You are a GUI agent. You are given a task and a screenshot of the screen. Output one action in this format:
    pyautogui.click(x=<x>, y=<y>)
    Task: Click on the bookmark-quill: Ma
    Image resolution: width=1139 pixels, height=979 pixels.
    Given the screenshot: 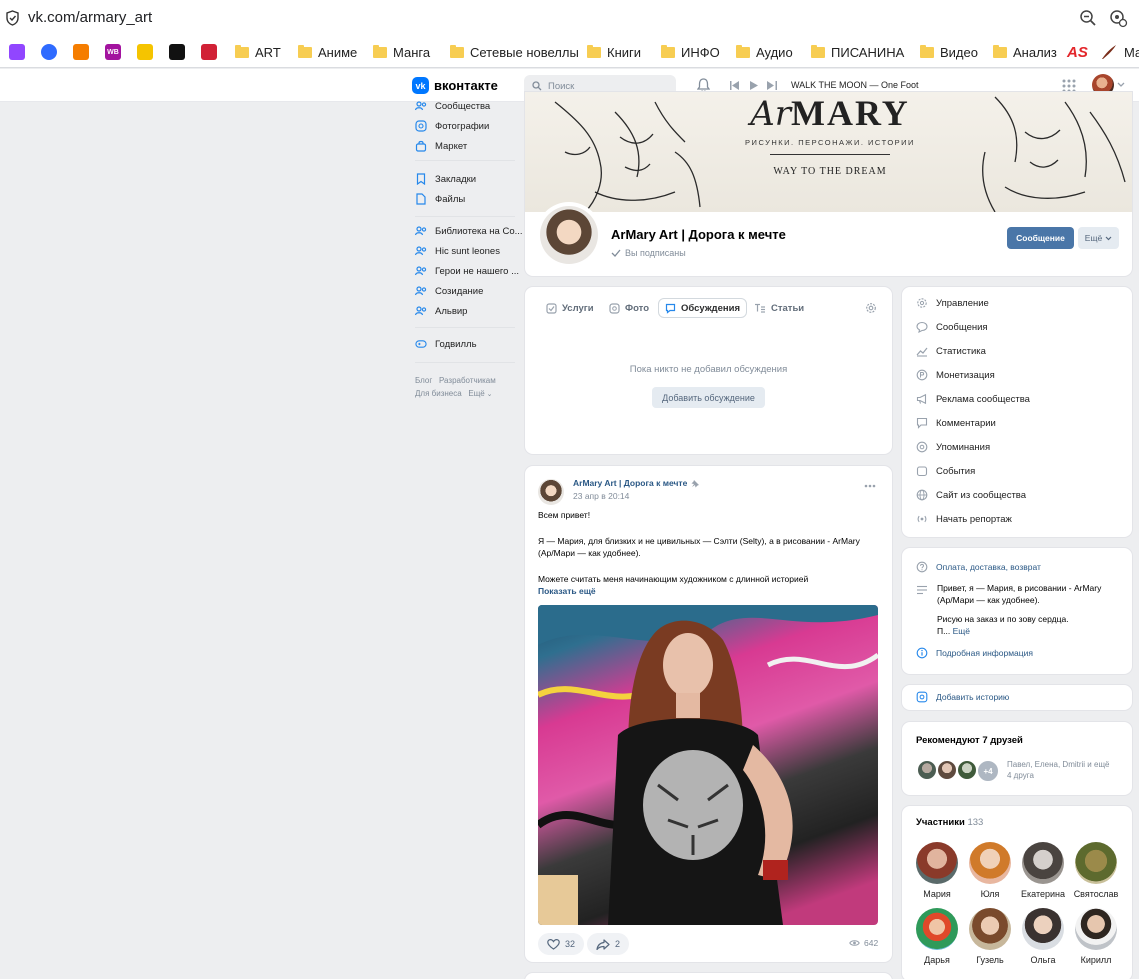 What is the action you would take?
    pyautogui.click(x=1119, y=52)
    